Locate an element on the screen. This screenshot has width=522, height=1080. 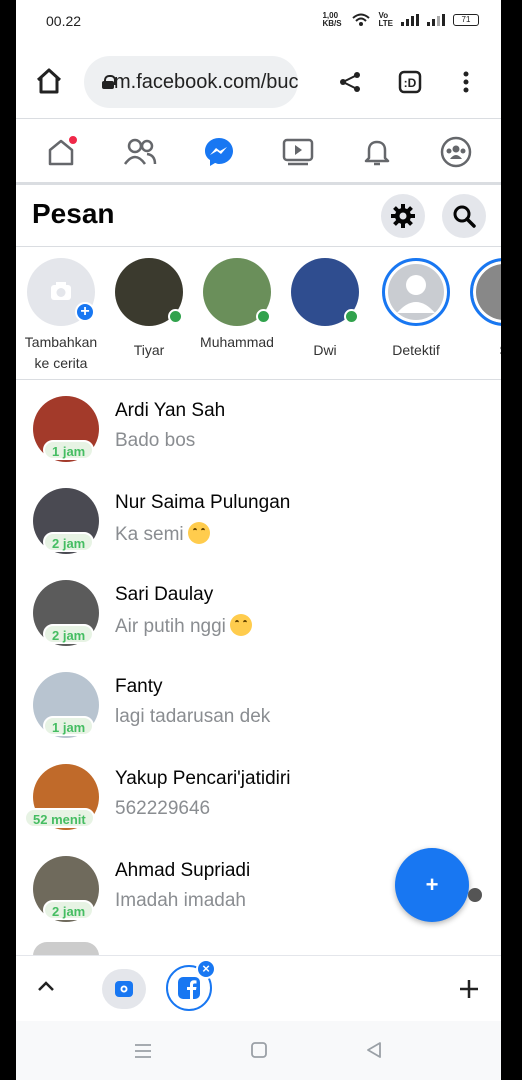
story-item: Detektif is located at coordinates (416, 309).